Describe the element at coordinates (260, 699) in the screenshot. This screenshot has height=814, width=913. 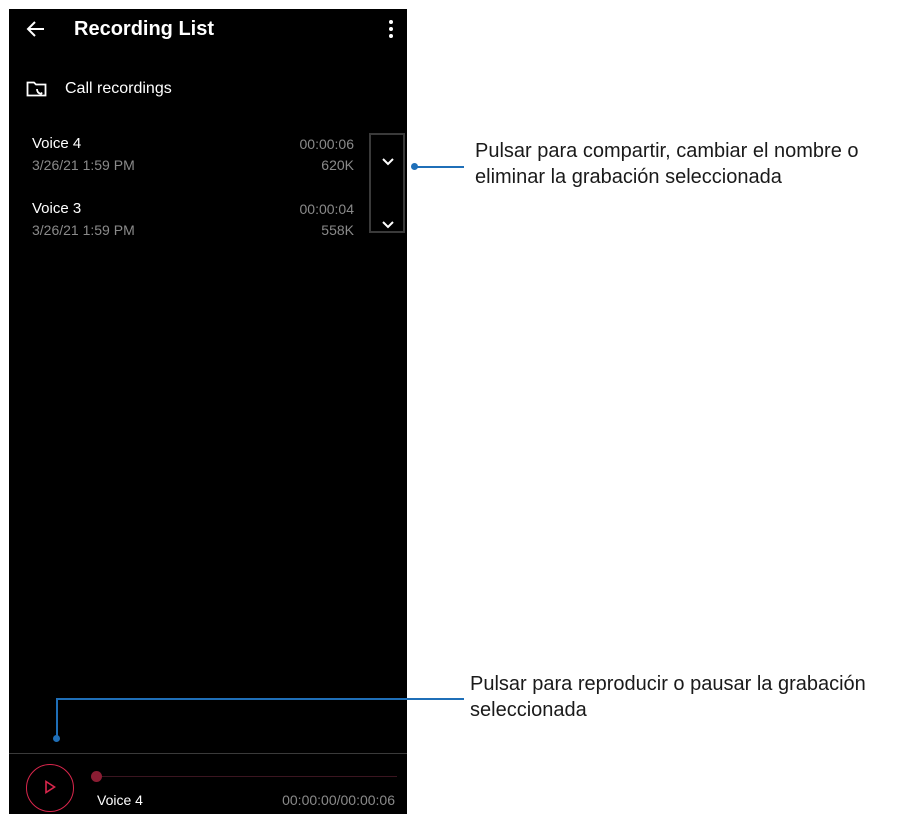
I see `callout-line-play-h` at that location.